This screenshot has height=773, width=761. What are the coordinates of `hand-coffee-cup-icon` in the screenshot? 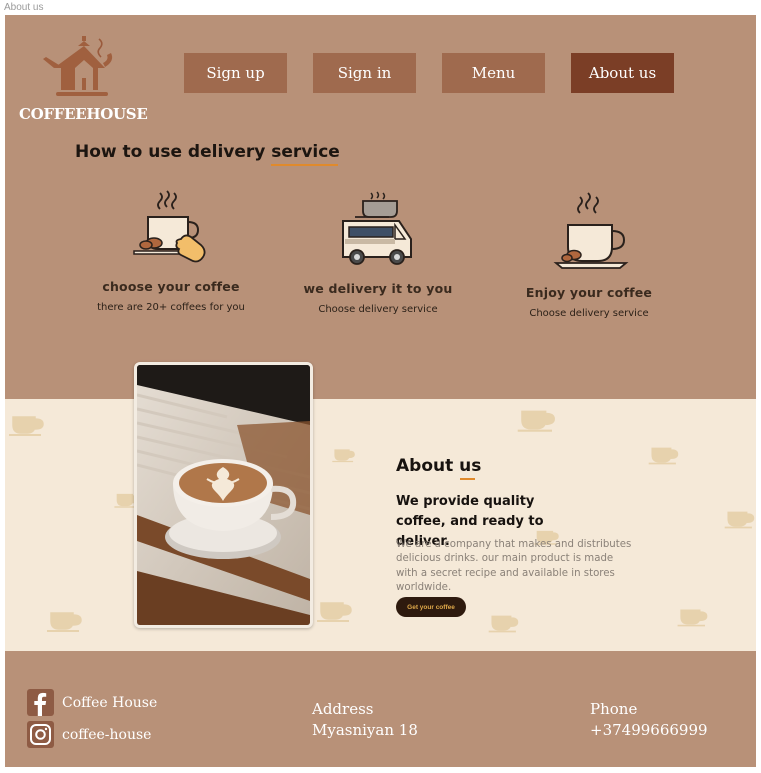 It's located at (169, 226).